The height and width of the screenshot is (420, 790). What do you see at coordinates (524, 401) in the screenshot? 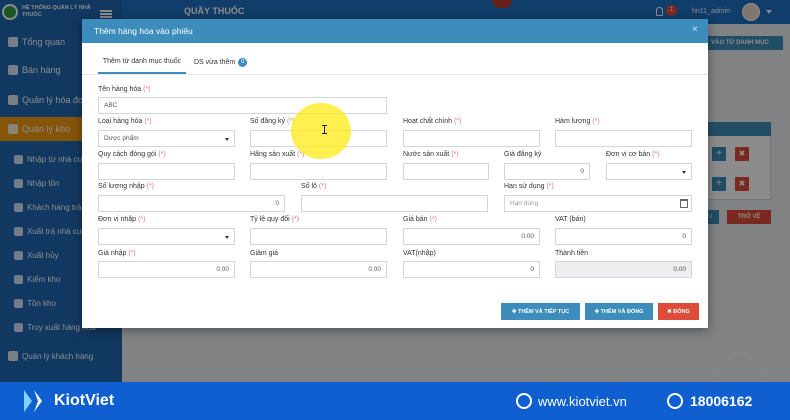
I see `globe-icon` at bounding box center [524, 401].